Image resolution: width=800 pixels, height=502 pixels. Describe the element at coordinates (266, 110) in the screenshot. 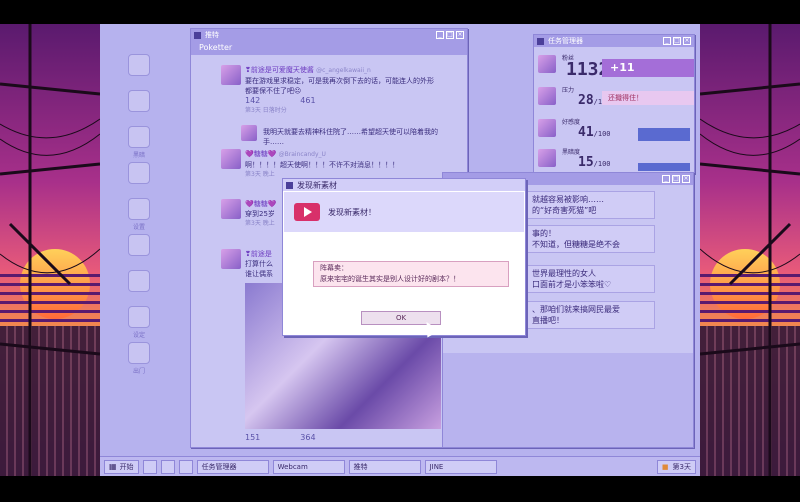

I see `tweet-time: 第3天 日落时分` at that location.